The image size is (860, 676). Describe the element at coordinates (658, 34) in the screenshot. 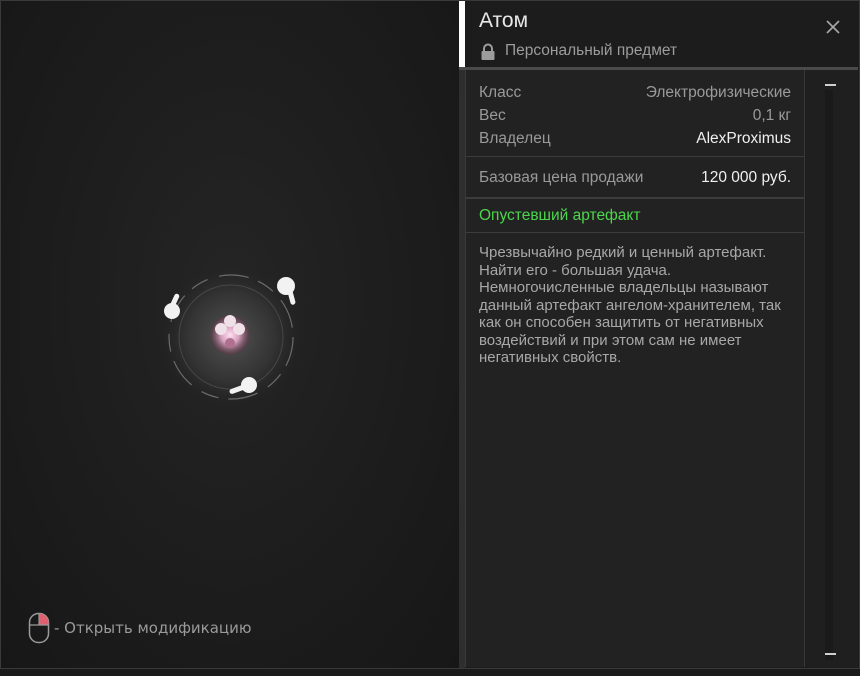

I see `item-header: Атом Персональный предмет` at that location.